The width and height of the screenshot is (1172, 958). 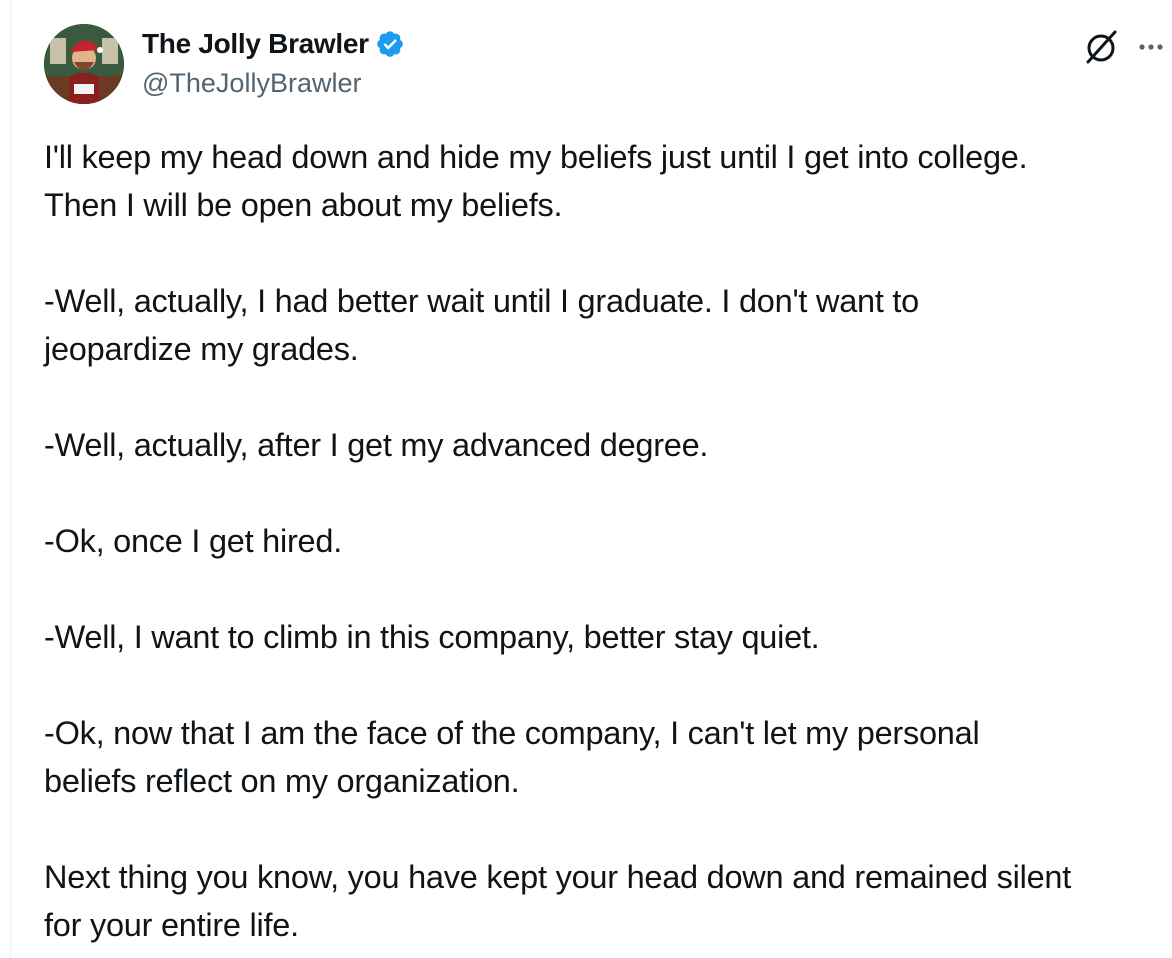 I want to click on tweet-line: -Ok, once I get hired., so click(x=193, y=541).